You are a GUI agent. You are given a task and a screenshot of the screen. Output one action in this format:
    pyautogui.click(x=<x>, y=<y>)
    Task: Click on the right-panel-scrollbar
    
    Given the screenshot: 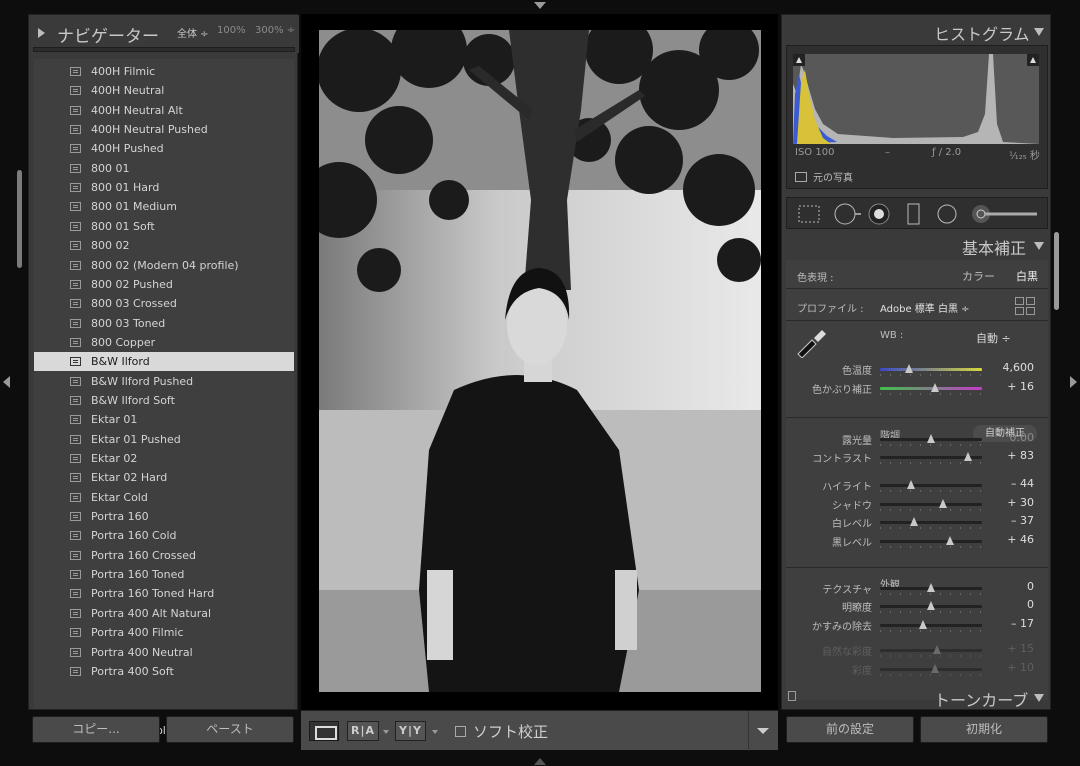 What is the action you would take?
    pyautogui.click(x=1056, y=271)
    